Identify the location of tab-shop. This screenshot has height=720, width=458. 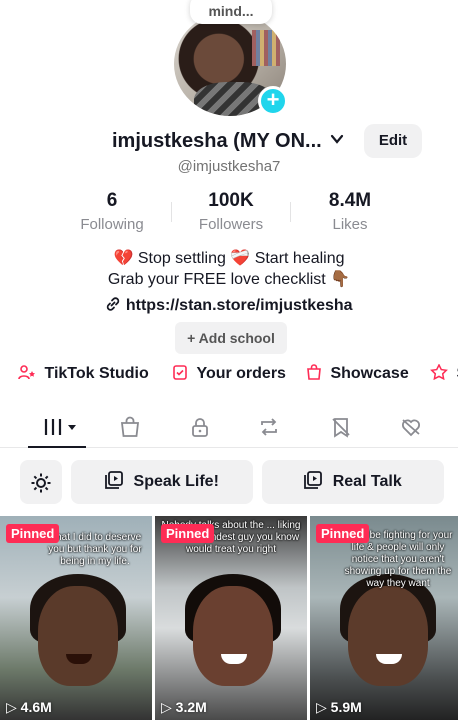
(130, 426).